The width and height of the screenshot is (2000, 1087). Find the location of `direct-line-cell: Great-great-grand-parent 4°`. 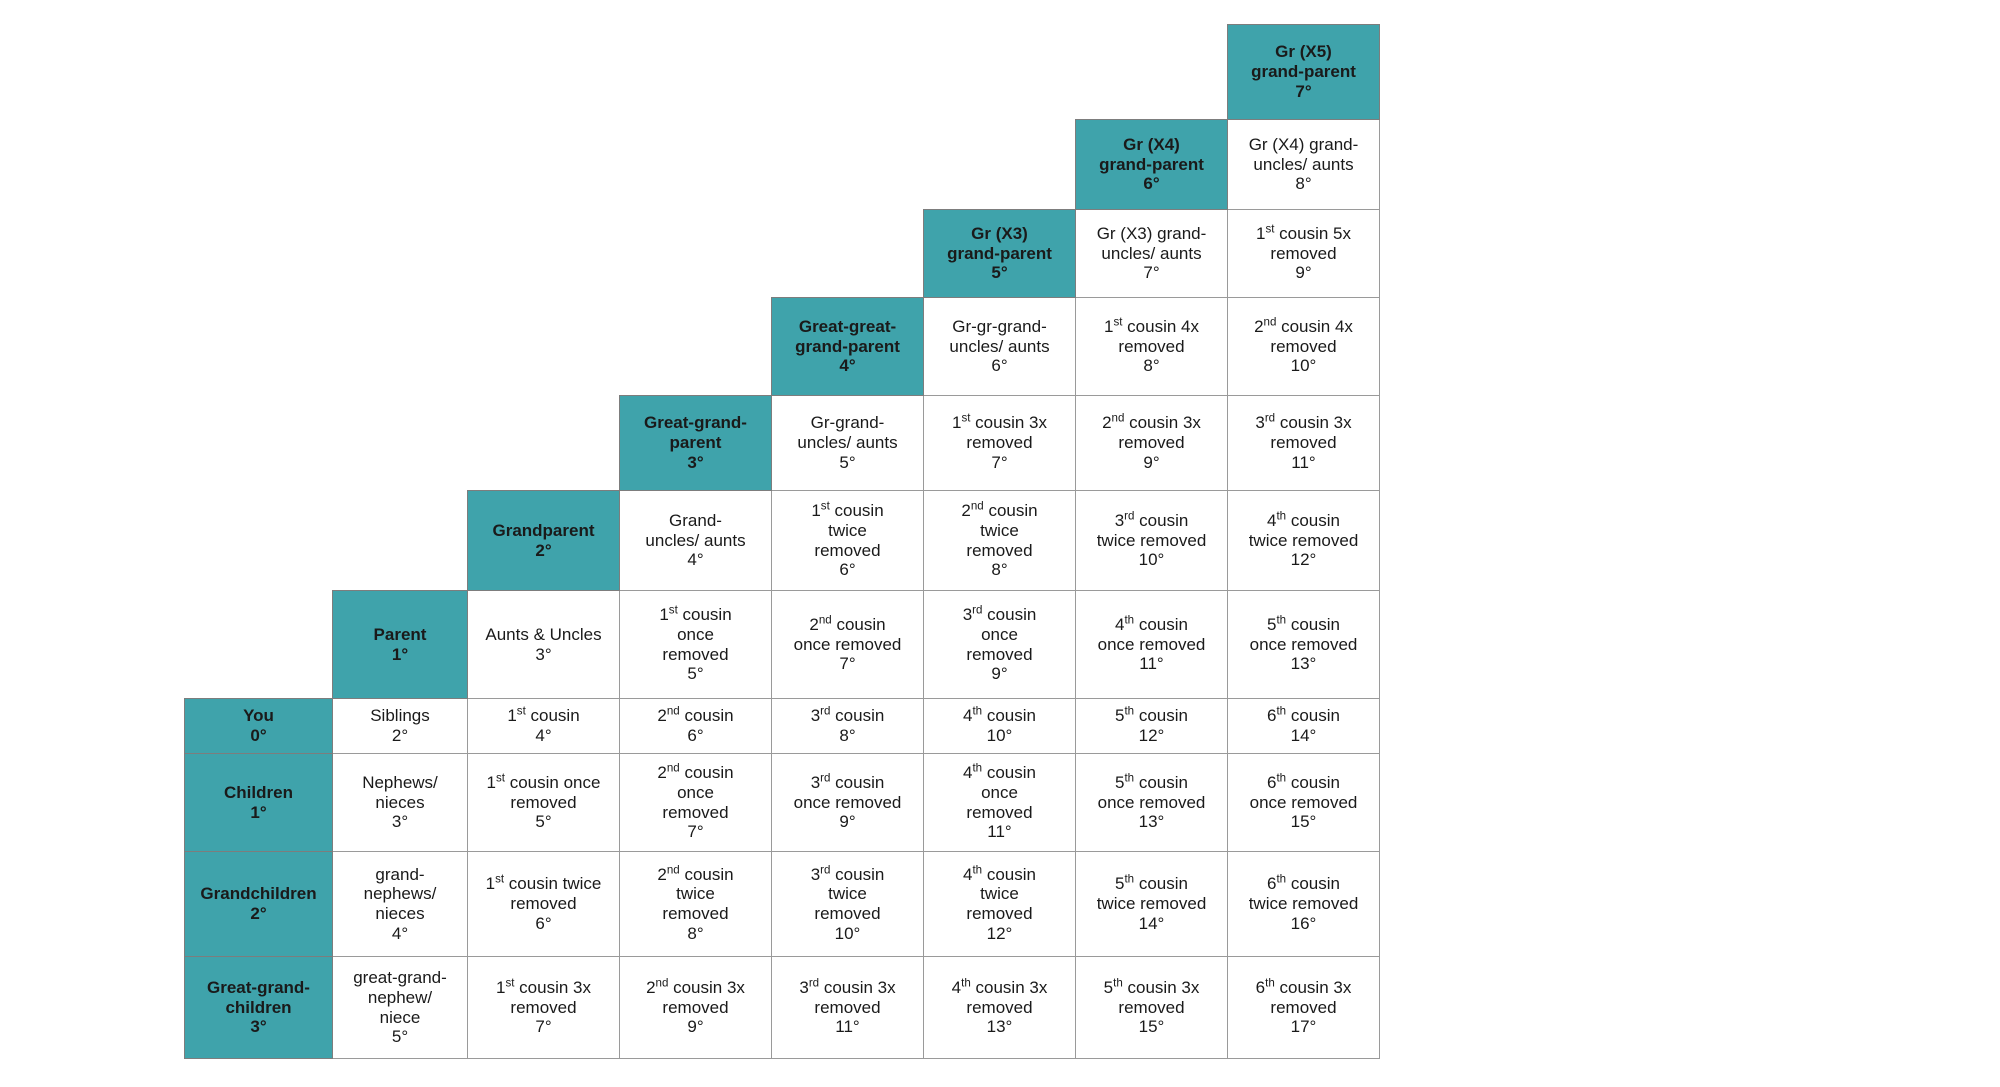

direct-line-cell: Great-great-grand-parent 4° is located at coordinates (847, 346).